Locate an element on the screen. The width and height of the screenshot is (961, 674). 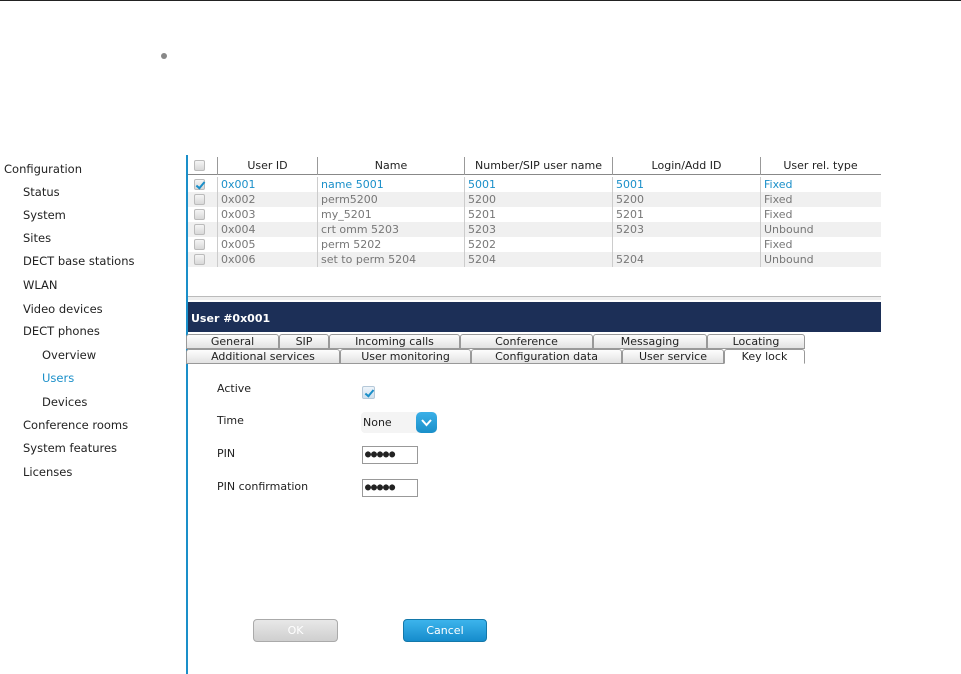
active-checkbox is located at coordinates (368, 392).